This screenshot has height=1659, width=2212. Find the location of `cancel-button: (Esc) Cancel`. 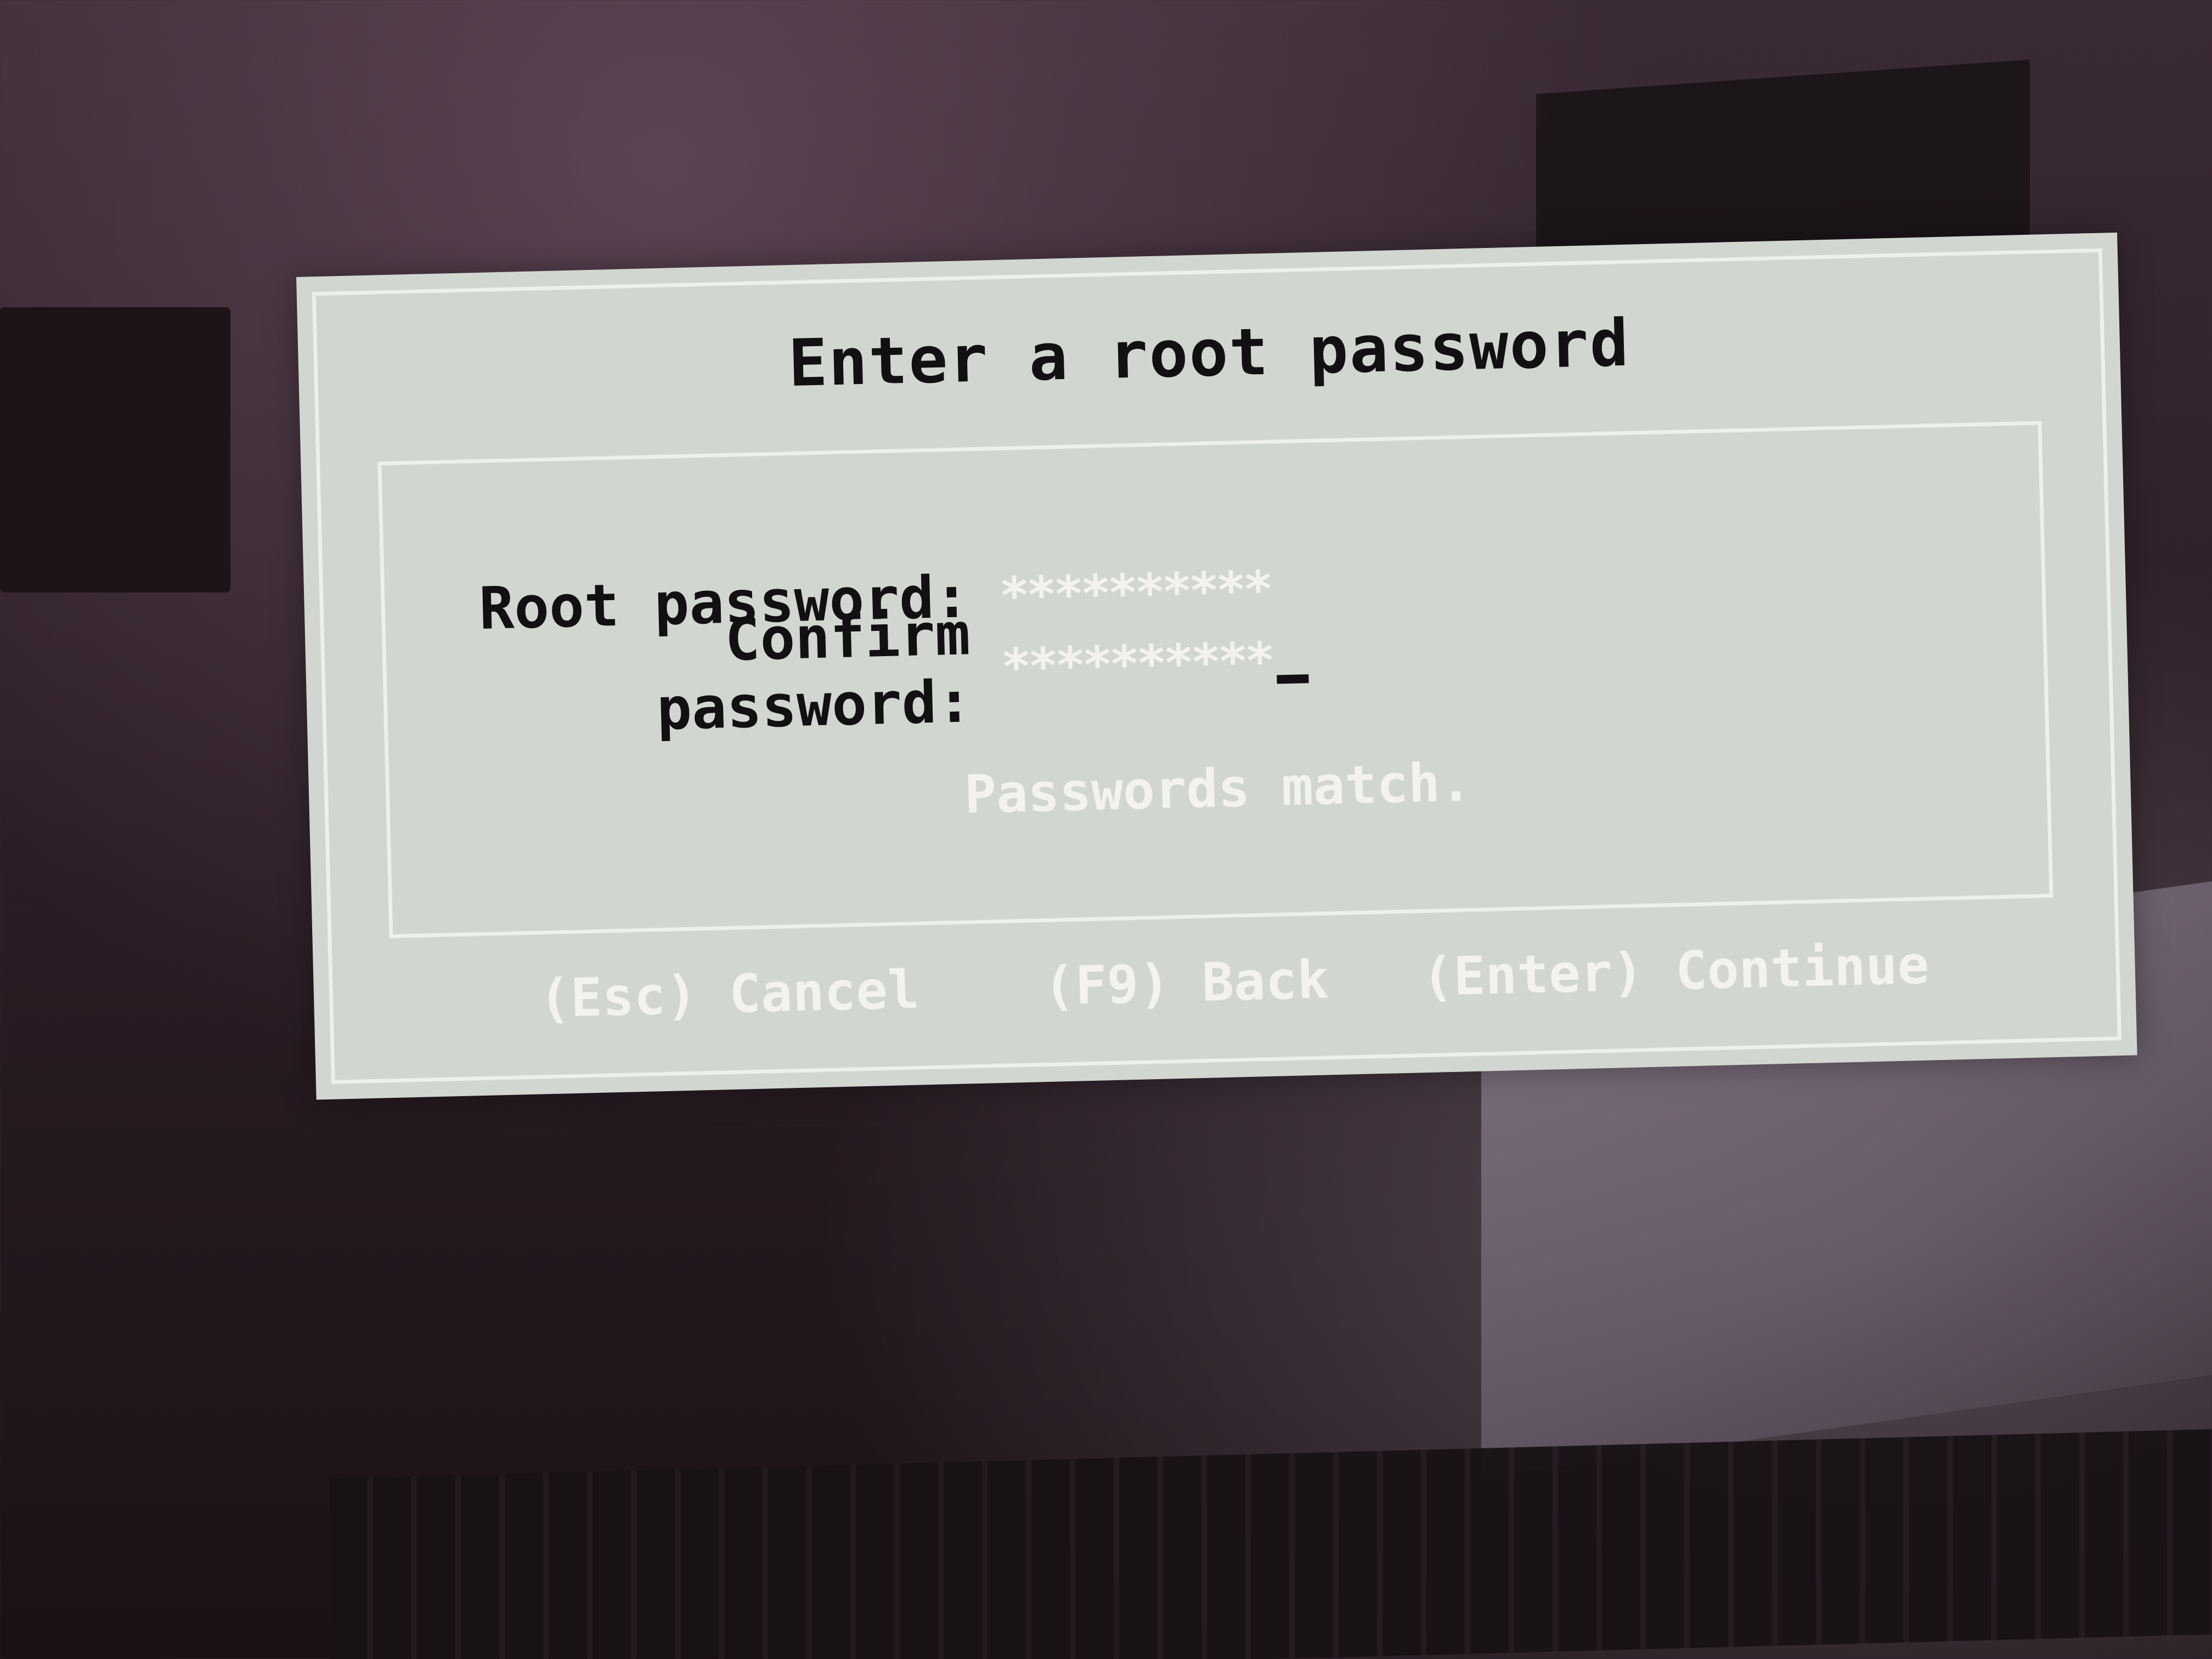

cancel-button: (Esc) Cancel is located at coordinates (729, 995).